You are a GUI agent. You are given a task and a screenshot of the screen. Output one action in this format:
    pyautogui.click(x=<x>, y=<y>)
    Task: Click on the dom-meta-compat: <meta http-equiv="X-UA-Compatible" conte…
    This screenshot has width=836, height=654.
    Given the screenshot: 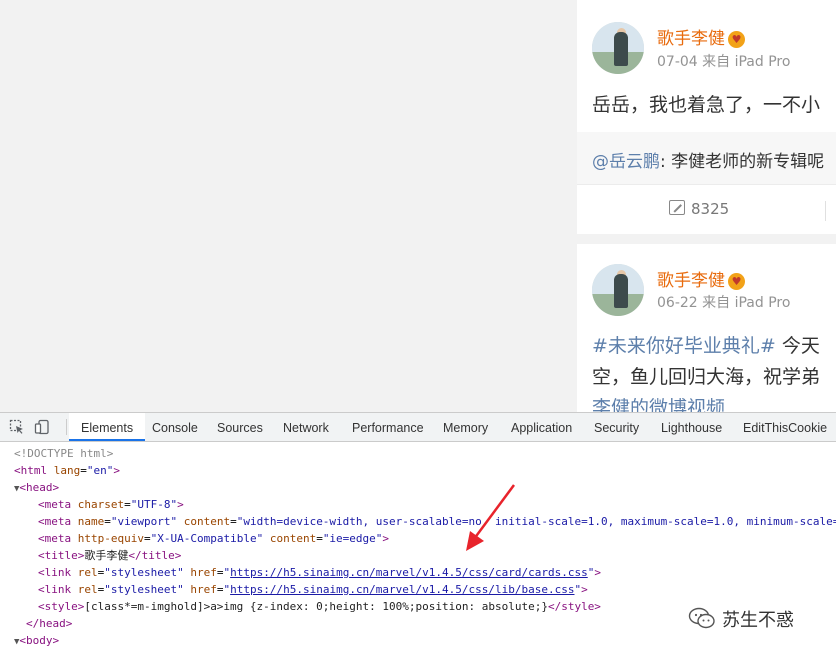 What is the action you would take?
    pyautogui.click(x=213, y=538)
    